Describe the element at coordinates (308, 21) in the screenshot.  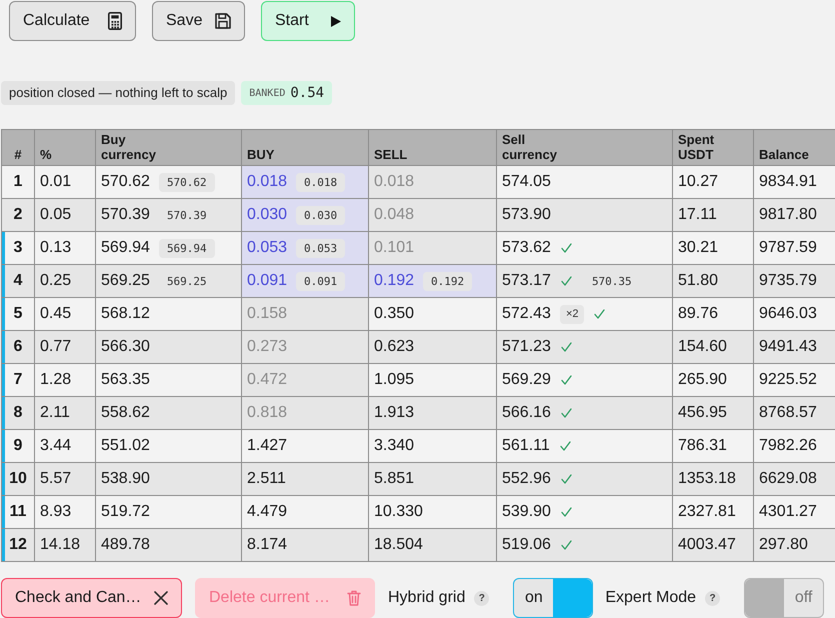
I see `start-button: Start` at that location.